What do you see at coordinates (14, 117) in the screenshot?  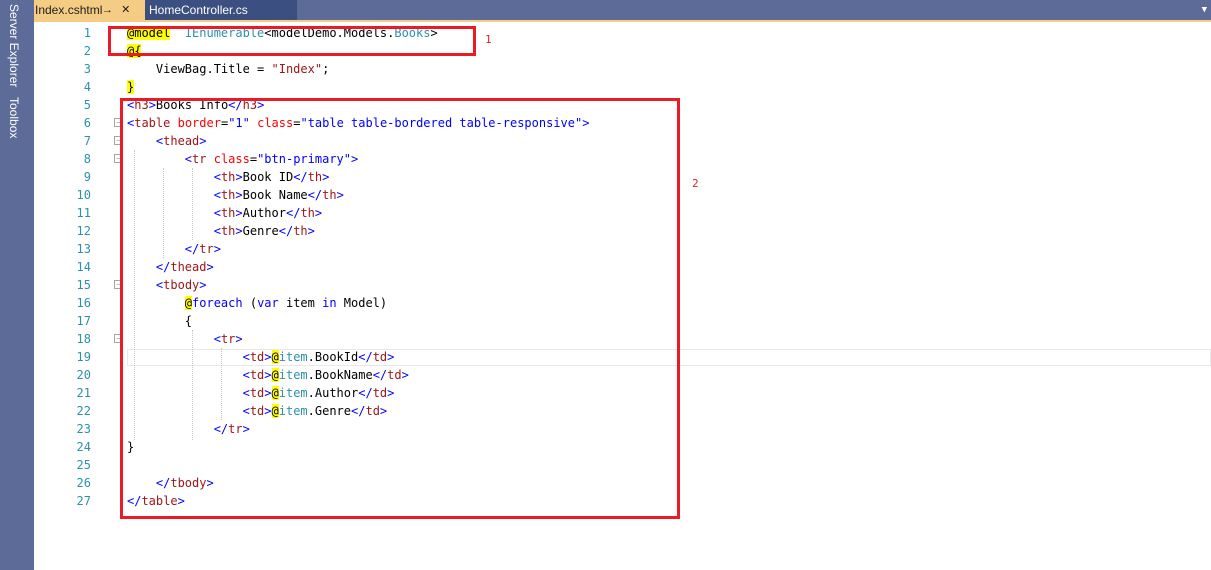 I see `toolbox-tab: Toolbox` at bounding box center [14, 117].